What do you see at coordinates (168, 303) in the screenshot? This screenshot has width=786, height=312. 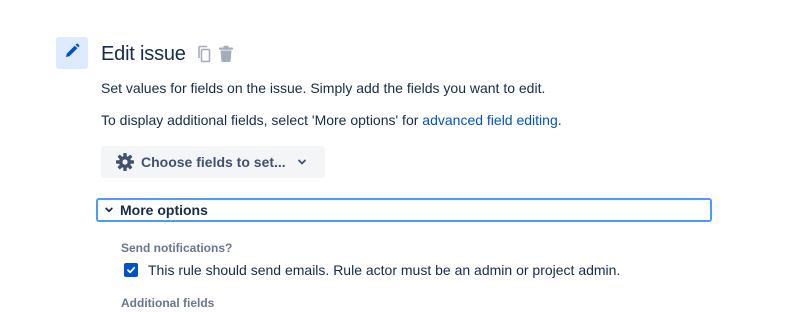 I see `additional-fields-label: Additional fields` at bounding box center [168, 303].